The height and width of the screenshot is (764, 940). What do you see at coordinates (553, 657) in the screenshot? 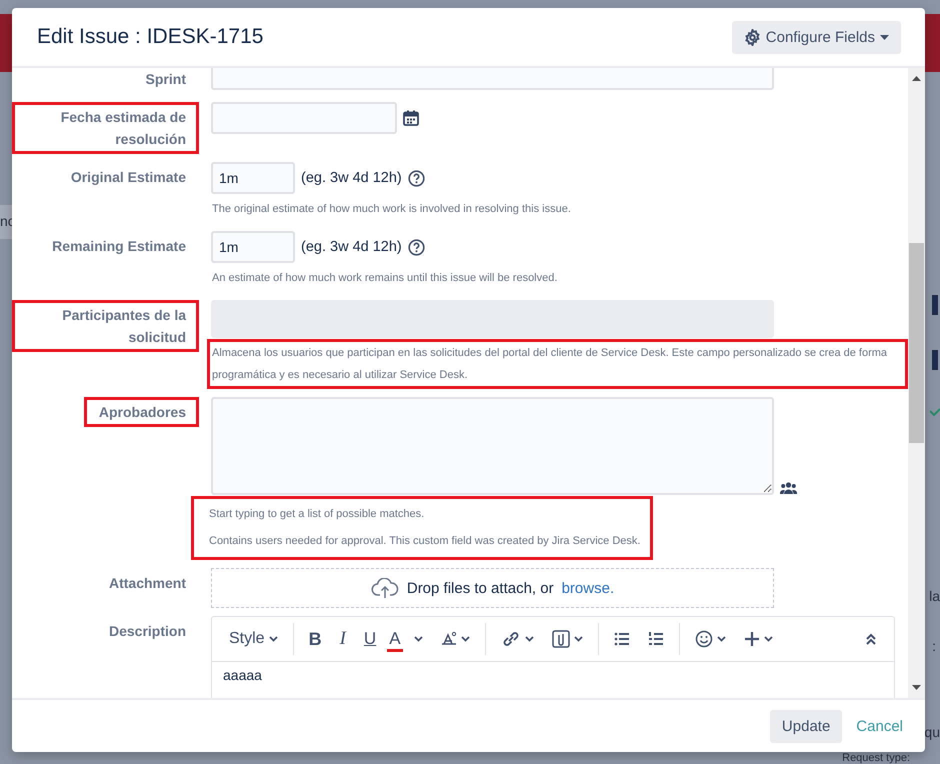
I see `description-editor: Style B I U A aaaaa` at bounding box center [553, 657].